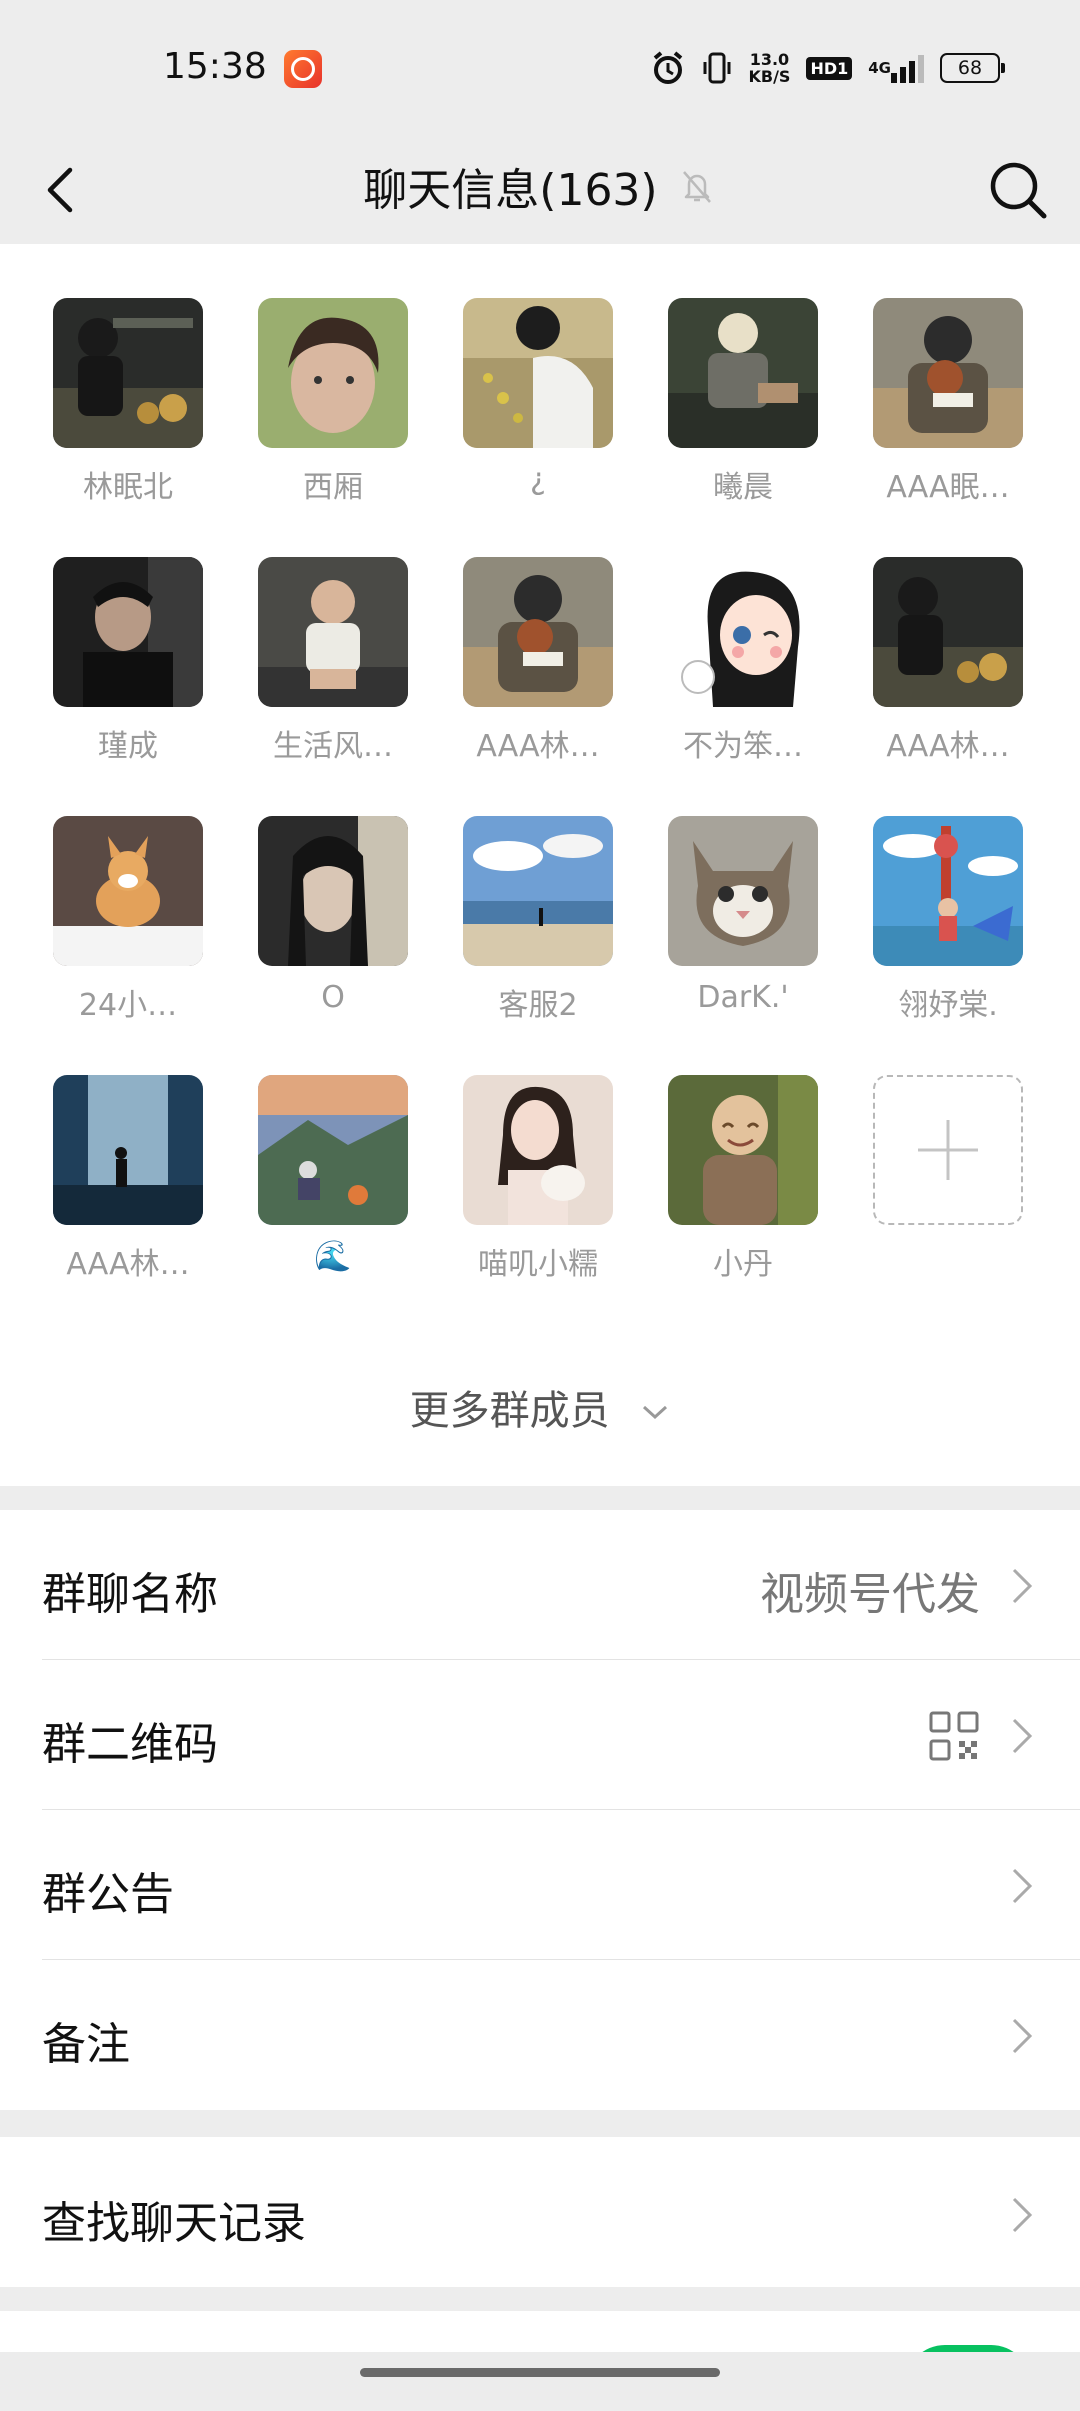 Image resolution: width=1080 pixels, height=2411 pixels. What do you see at coordinates (538, 1005) in the screenshot?
I see `member-name: 客服2` at bounding box center [538, 1005].